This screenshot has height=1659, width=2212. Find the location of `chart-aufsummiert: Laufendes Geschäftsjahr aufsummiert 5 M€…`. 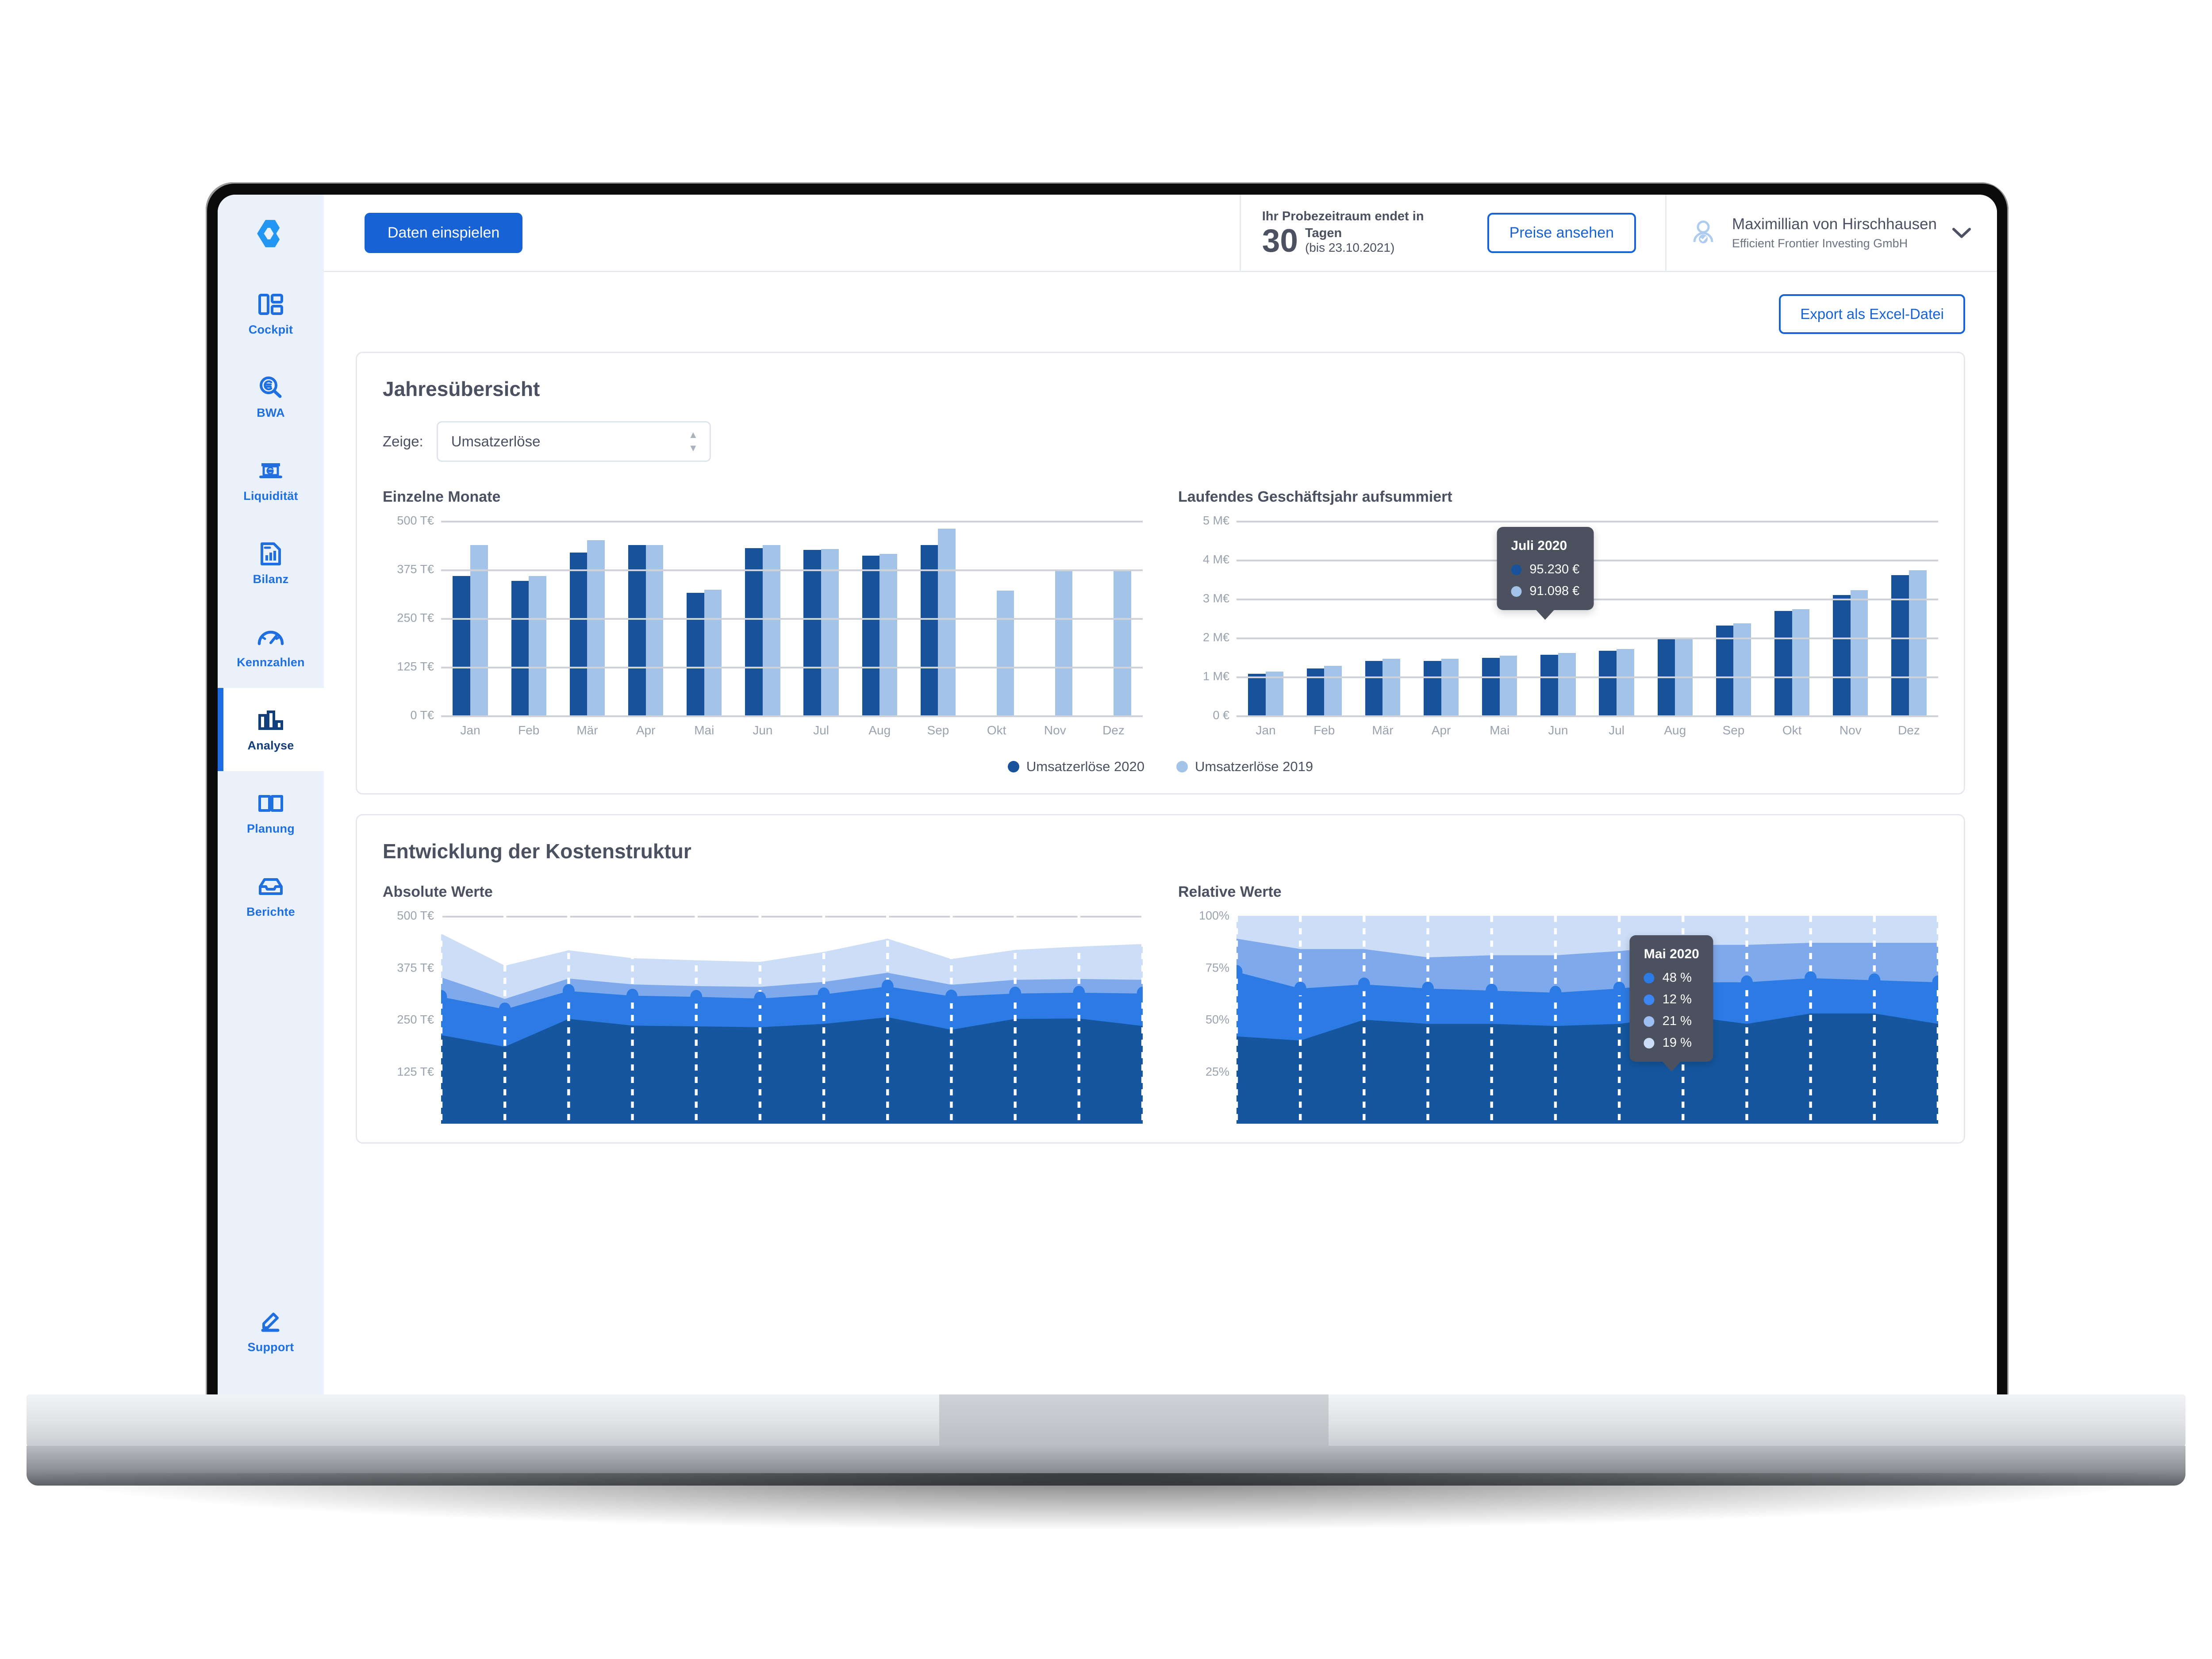

chart-aufsummiert: Laufendes Geschäftsjahr aufsummiert 5 M€… is located at coordinates (1558, 612).